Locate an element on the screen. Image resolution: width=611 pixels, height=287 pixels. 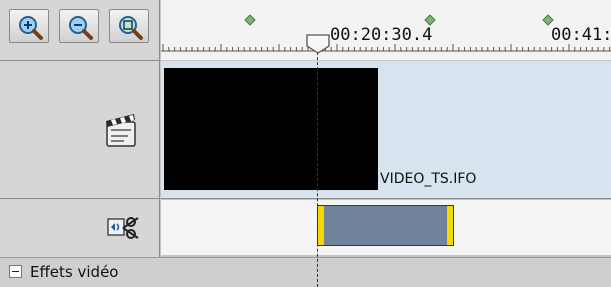
playhead-handle is located at coordinates (318, 44).